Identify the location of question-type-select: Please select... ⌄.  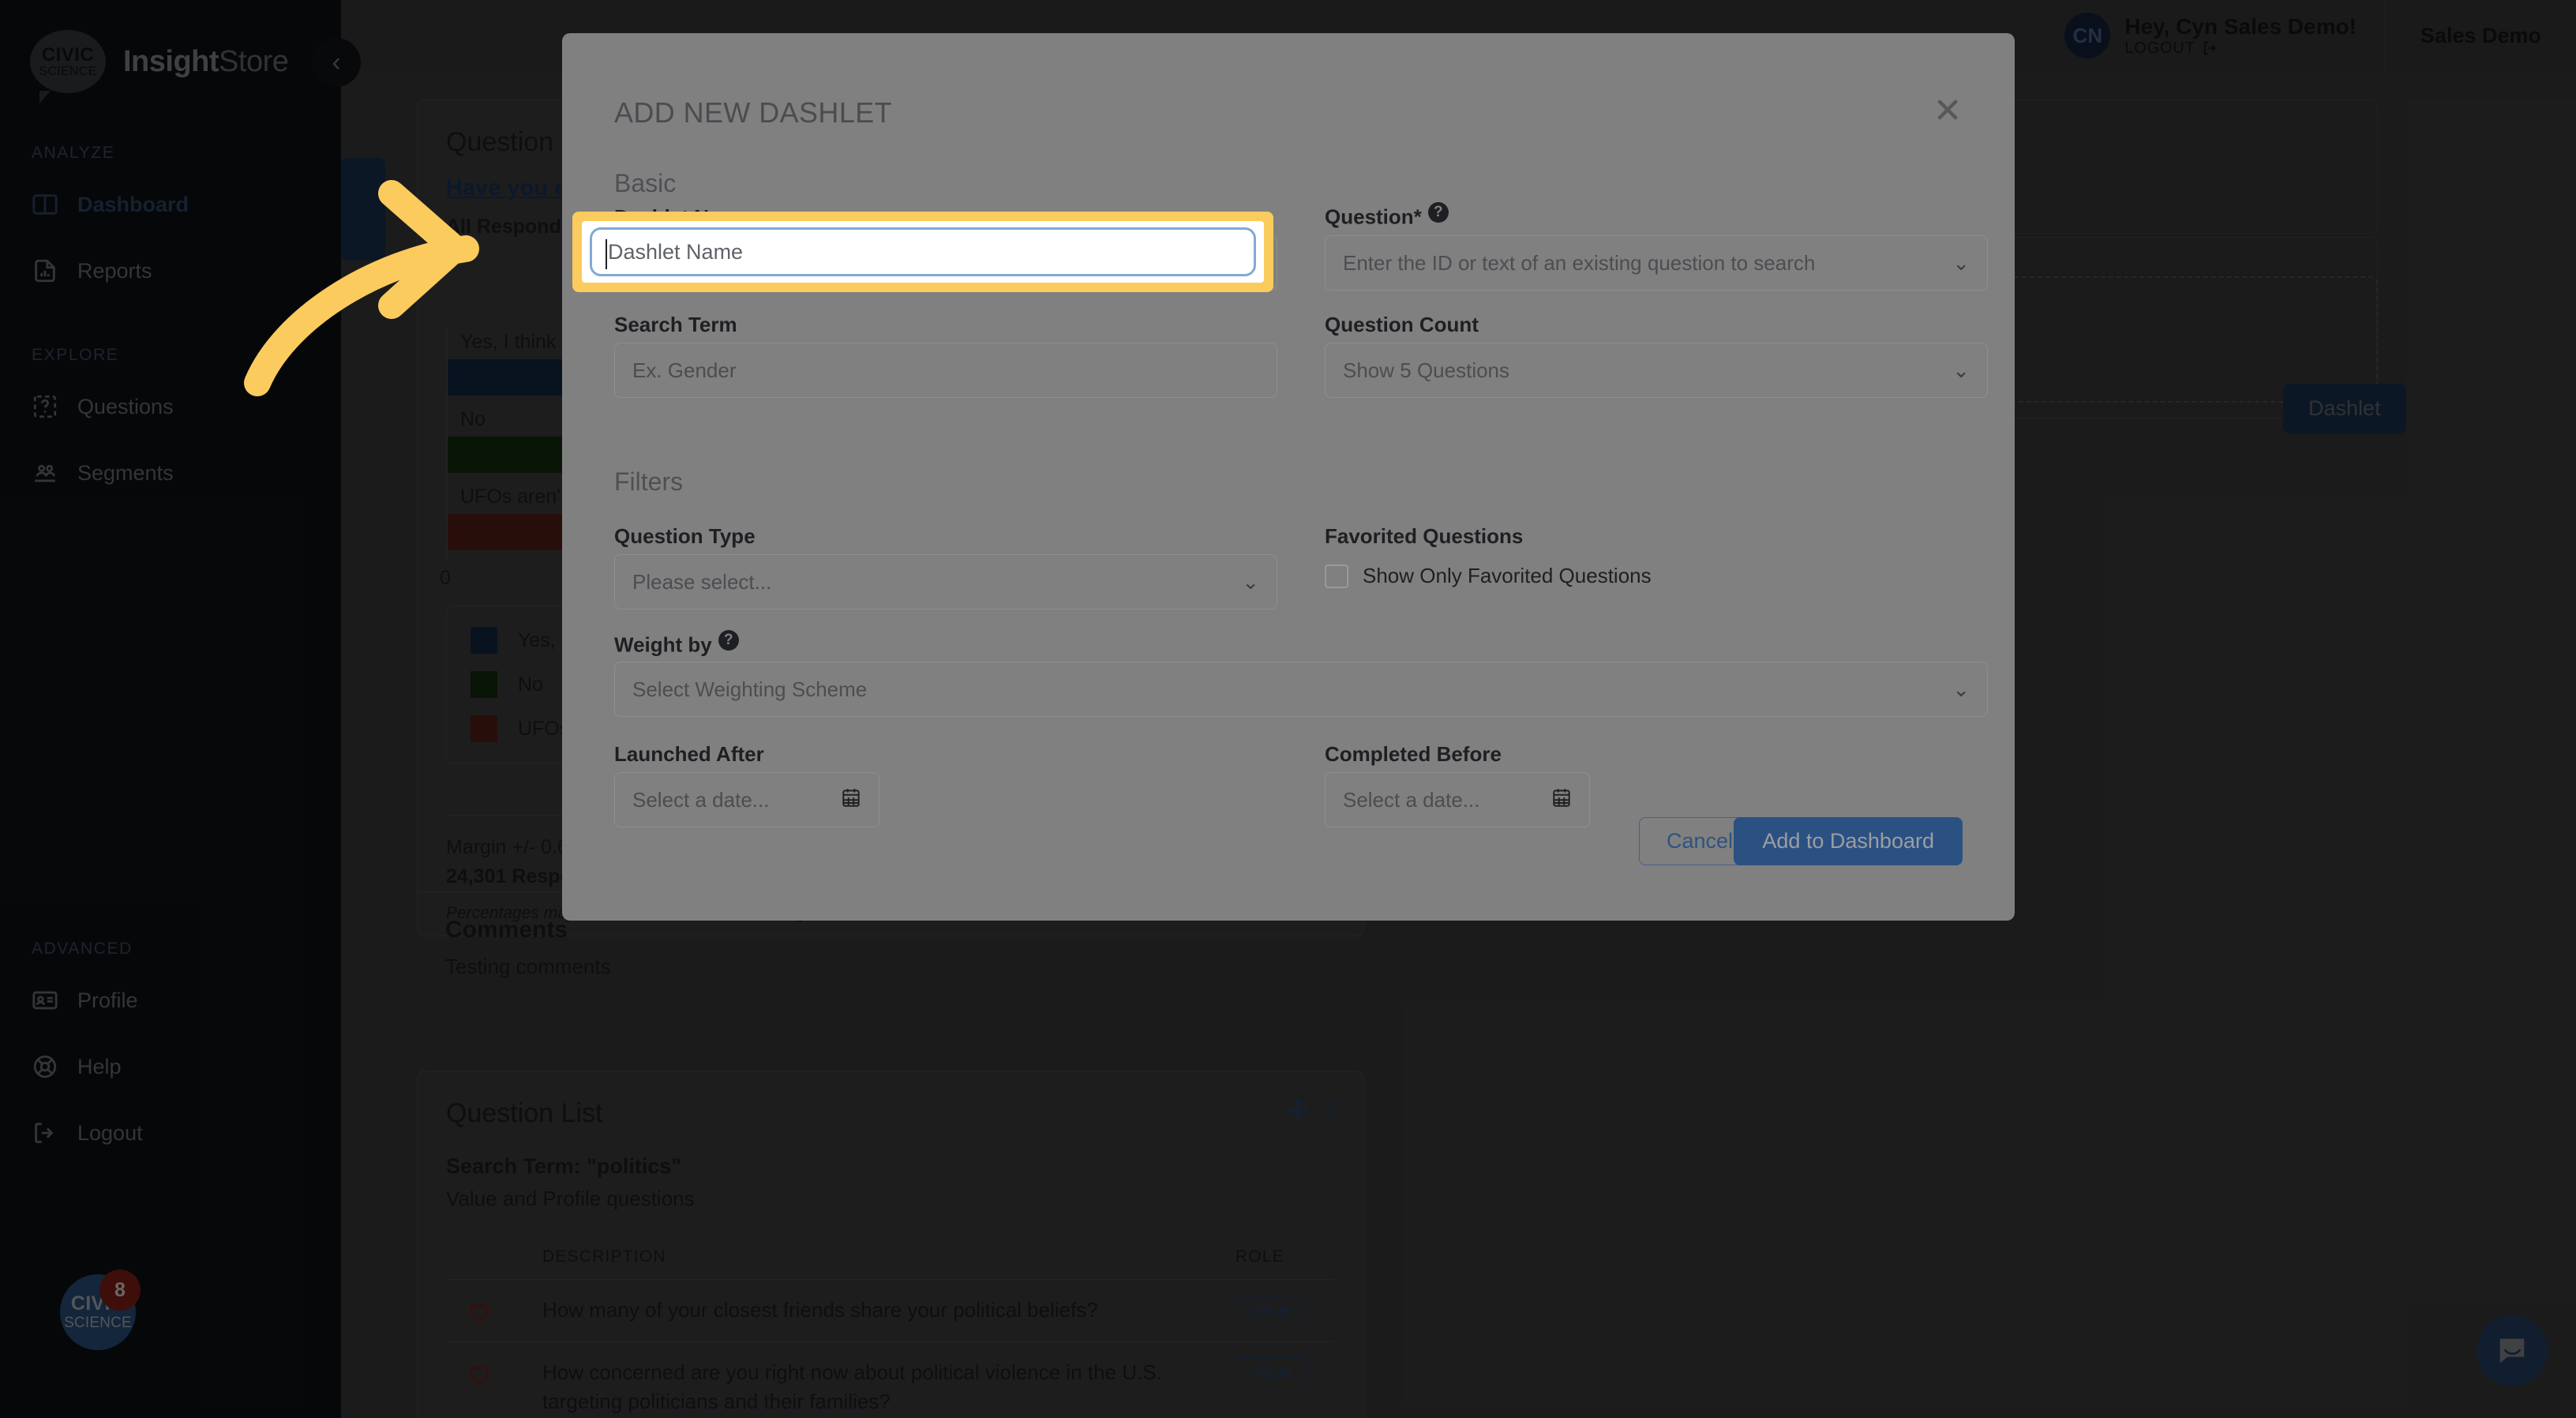
(945, 582).